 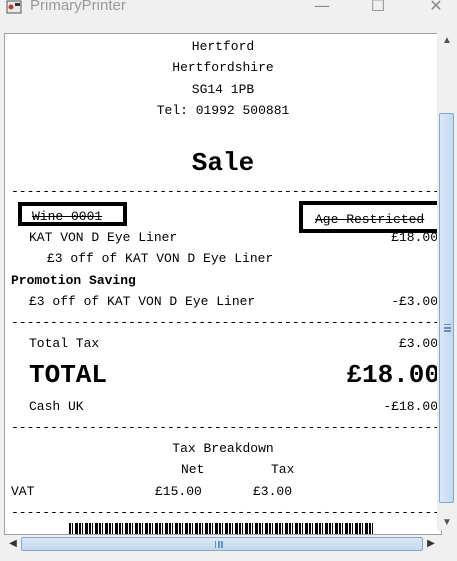 What do you see at coordinates (223, 89) in the screenshot?
I see `address-line-3: SG14 1PB` at bounding box center [223, 89].